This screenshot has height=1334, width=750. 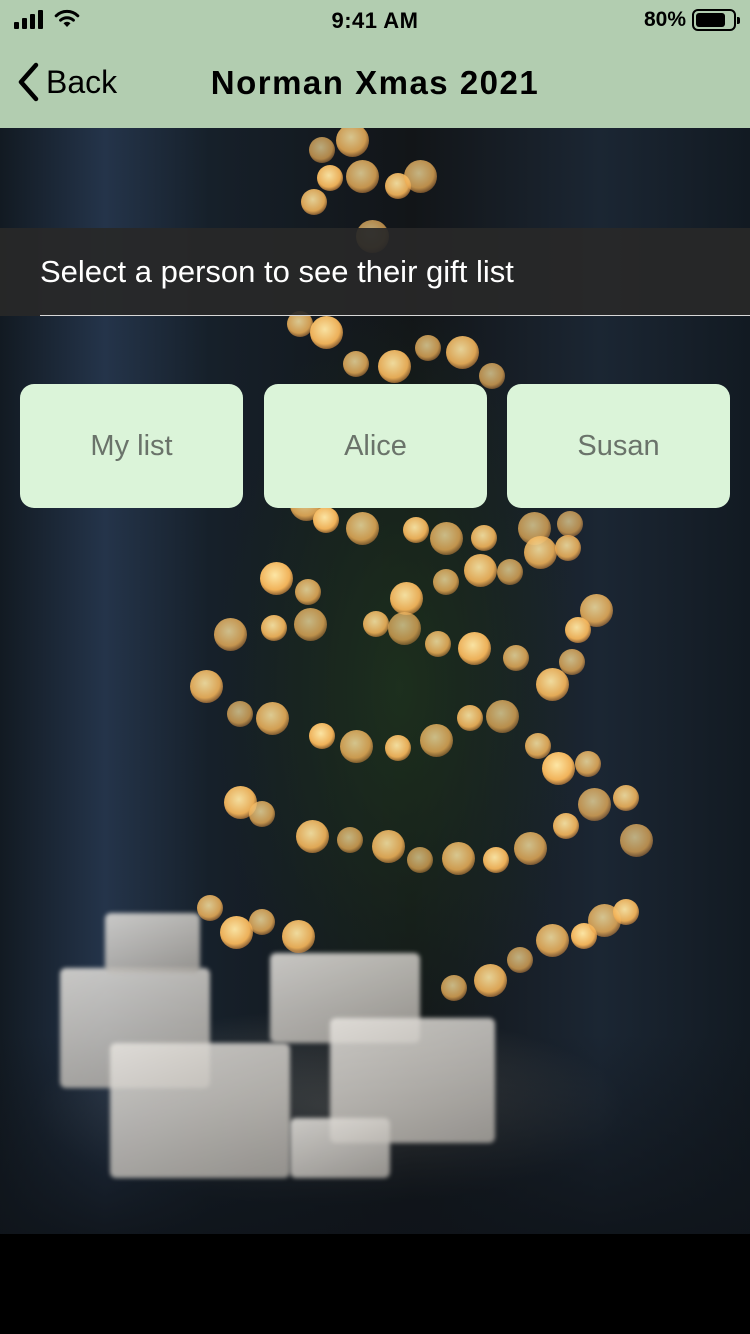 I want to click on status-bar: 9:41 AM 80%, so click(x=375, y=20).